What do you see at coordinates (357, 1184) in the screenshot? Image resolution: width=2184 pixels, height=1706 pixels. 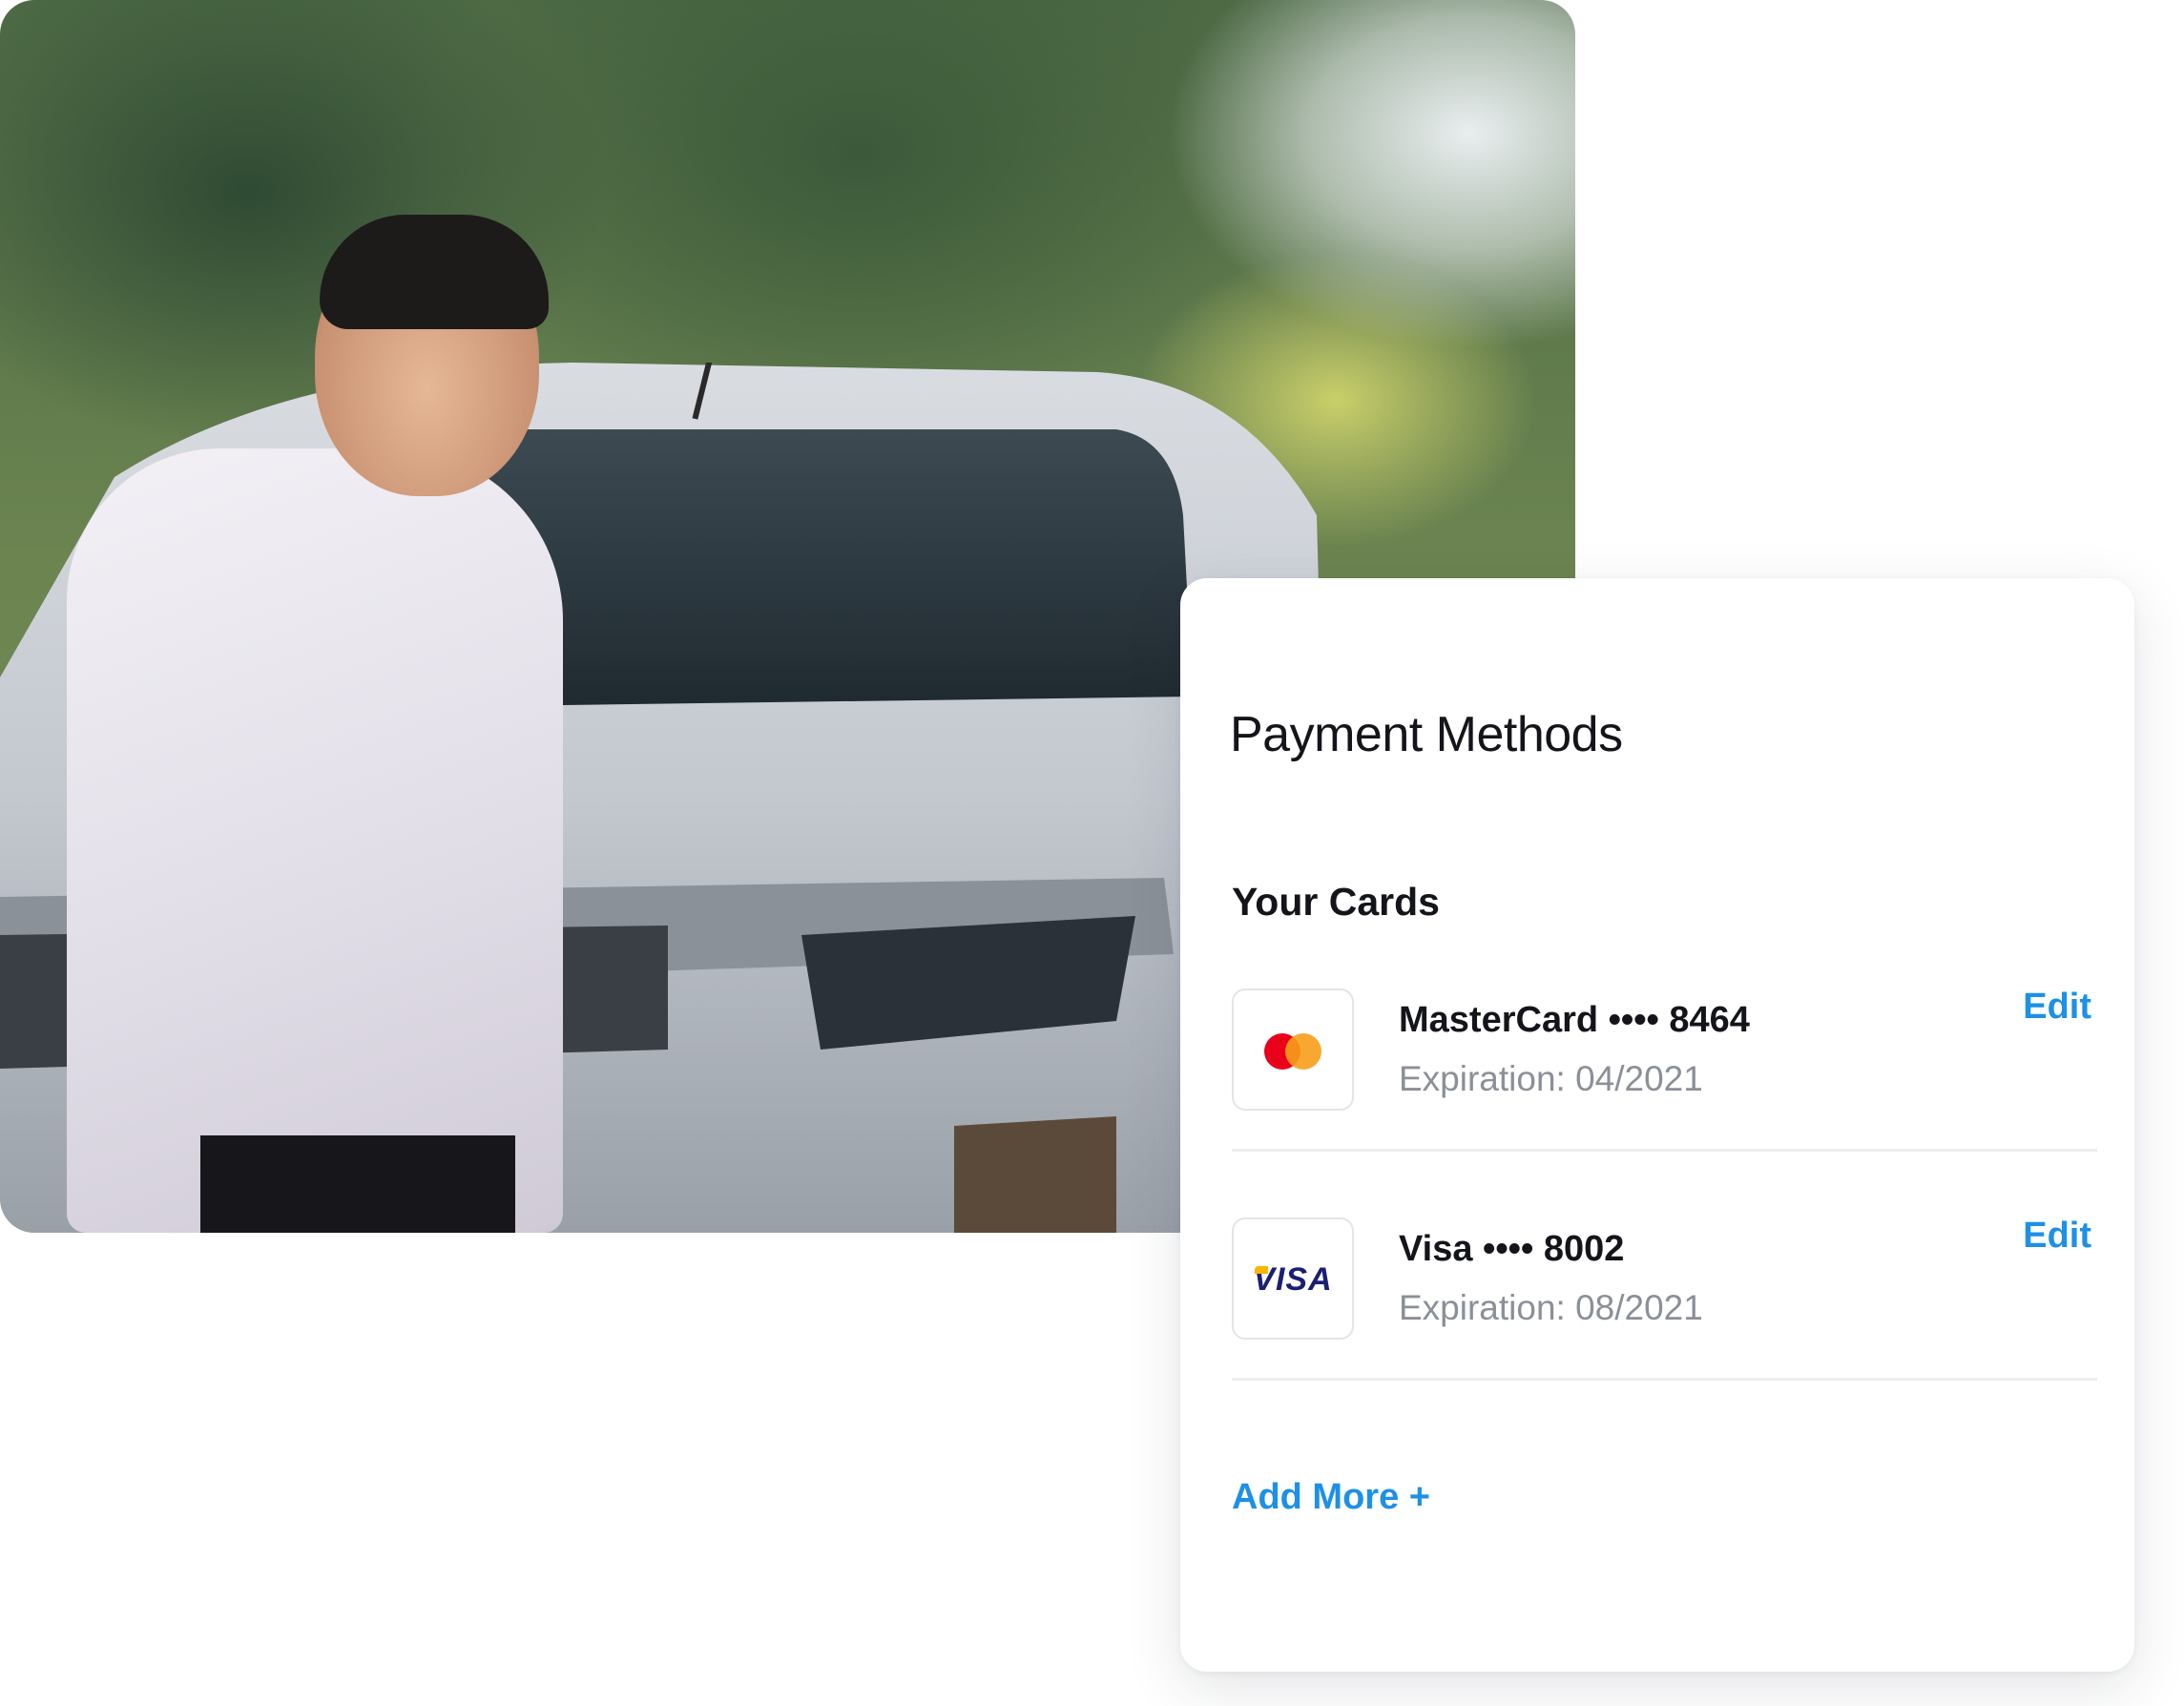 I see `person-pants` at bounding box center [357, 1184].